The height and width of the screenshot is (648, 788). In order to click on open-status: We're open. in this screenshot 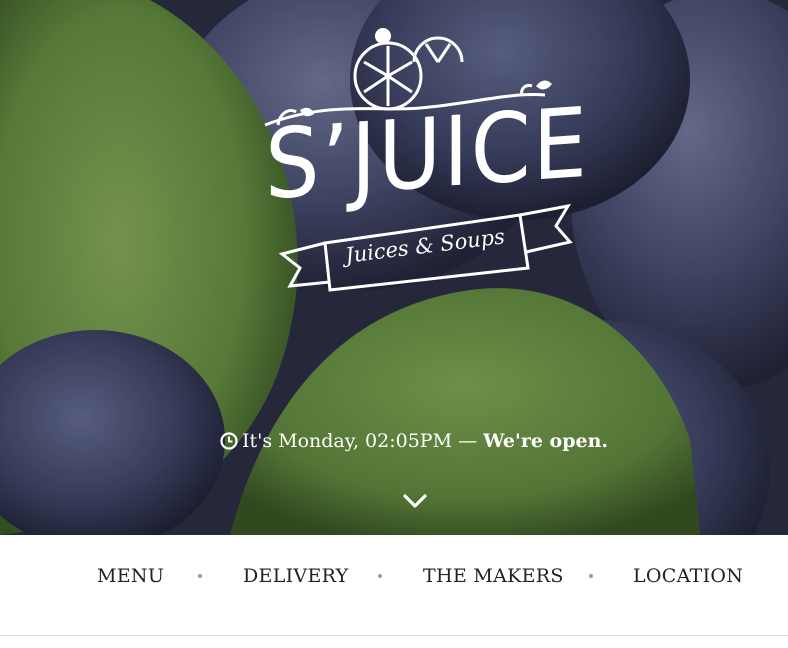, I will do `click(546, 441)`.